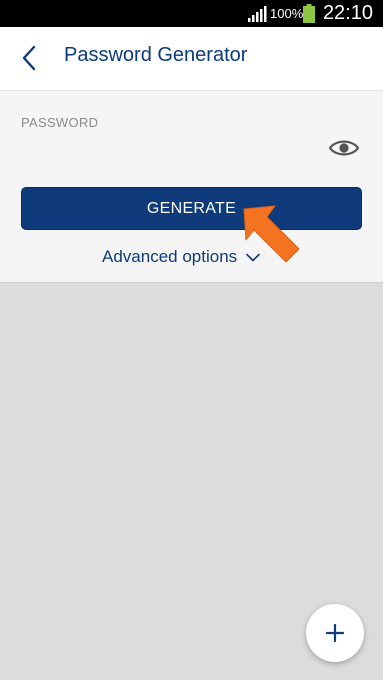  I want to click on plus-icon, so click(335, 633).